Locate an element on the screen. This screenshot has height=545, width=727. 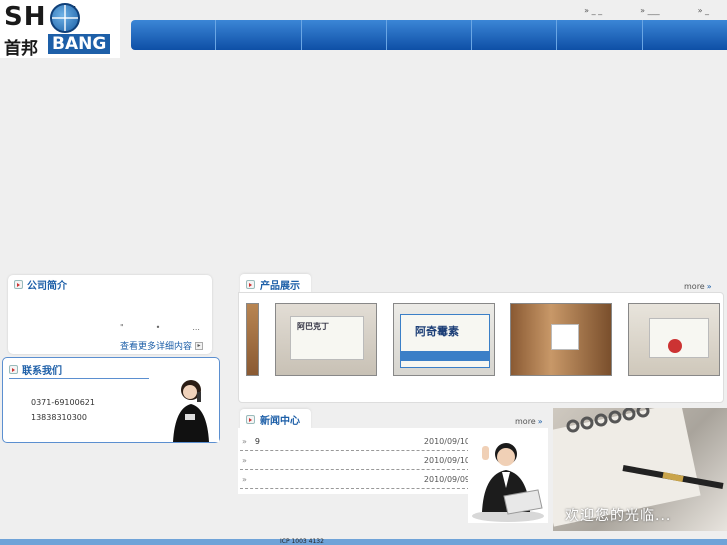
product-image: 阿奇霉素 is located at coordinates (444, 339).